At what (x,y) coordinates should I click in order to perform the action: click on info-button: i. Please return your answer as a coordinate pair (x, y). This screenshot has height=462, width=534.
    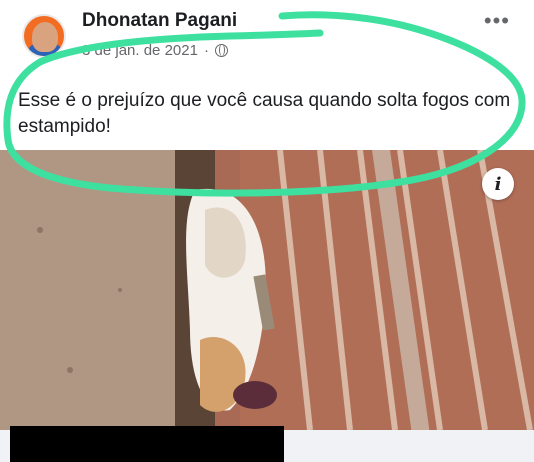
    Looking at the image, I should click on (498, 184).